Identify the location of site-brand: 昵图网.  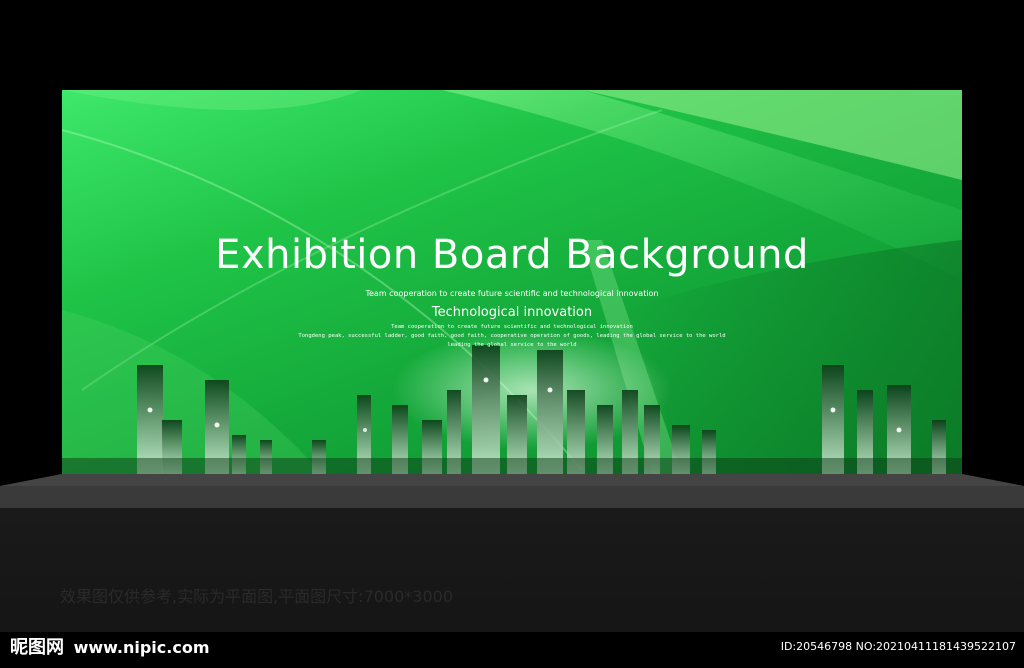
(37, 647).